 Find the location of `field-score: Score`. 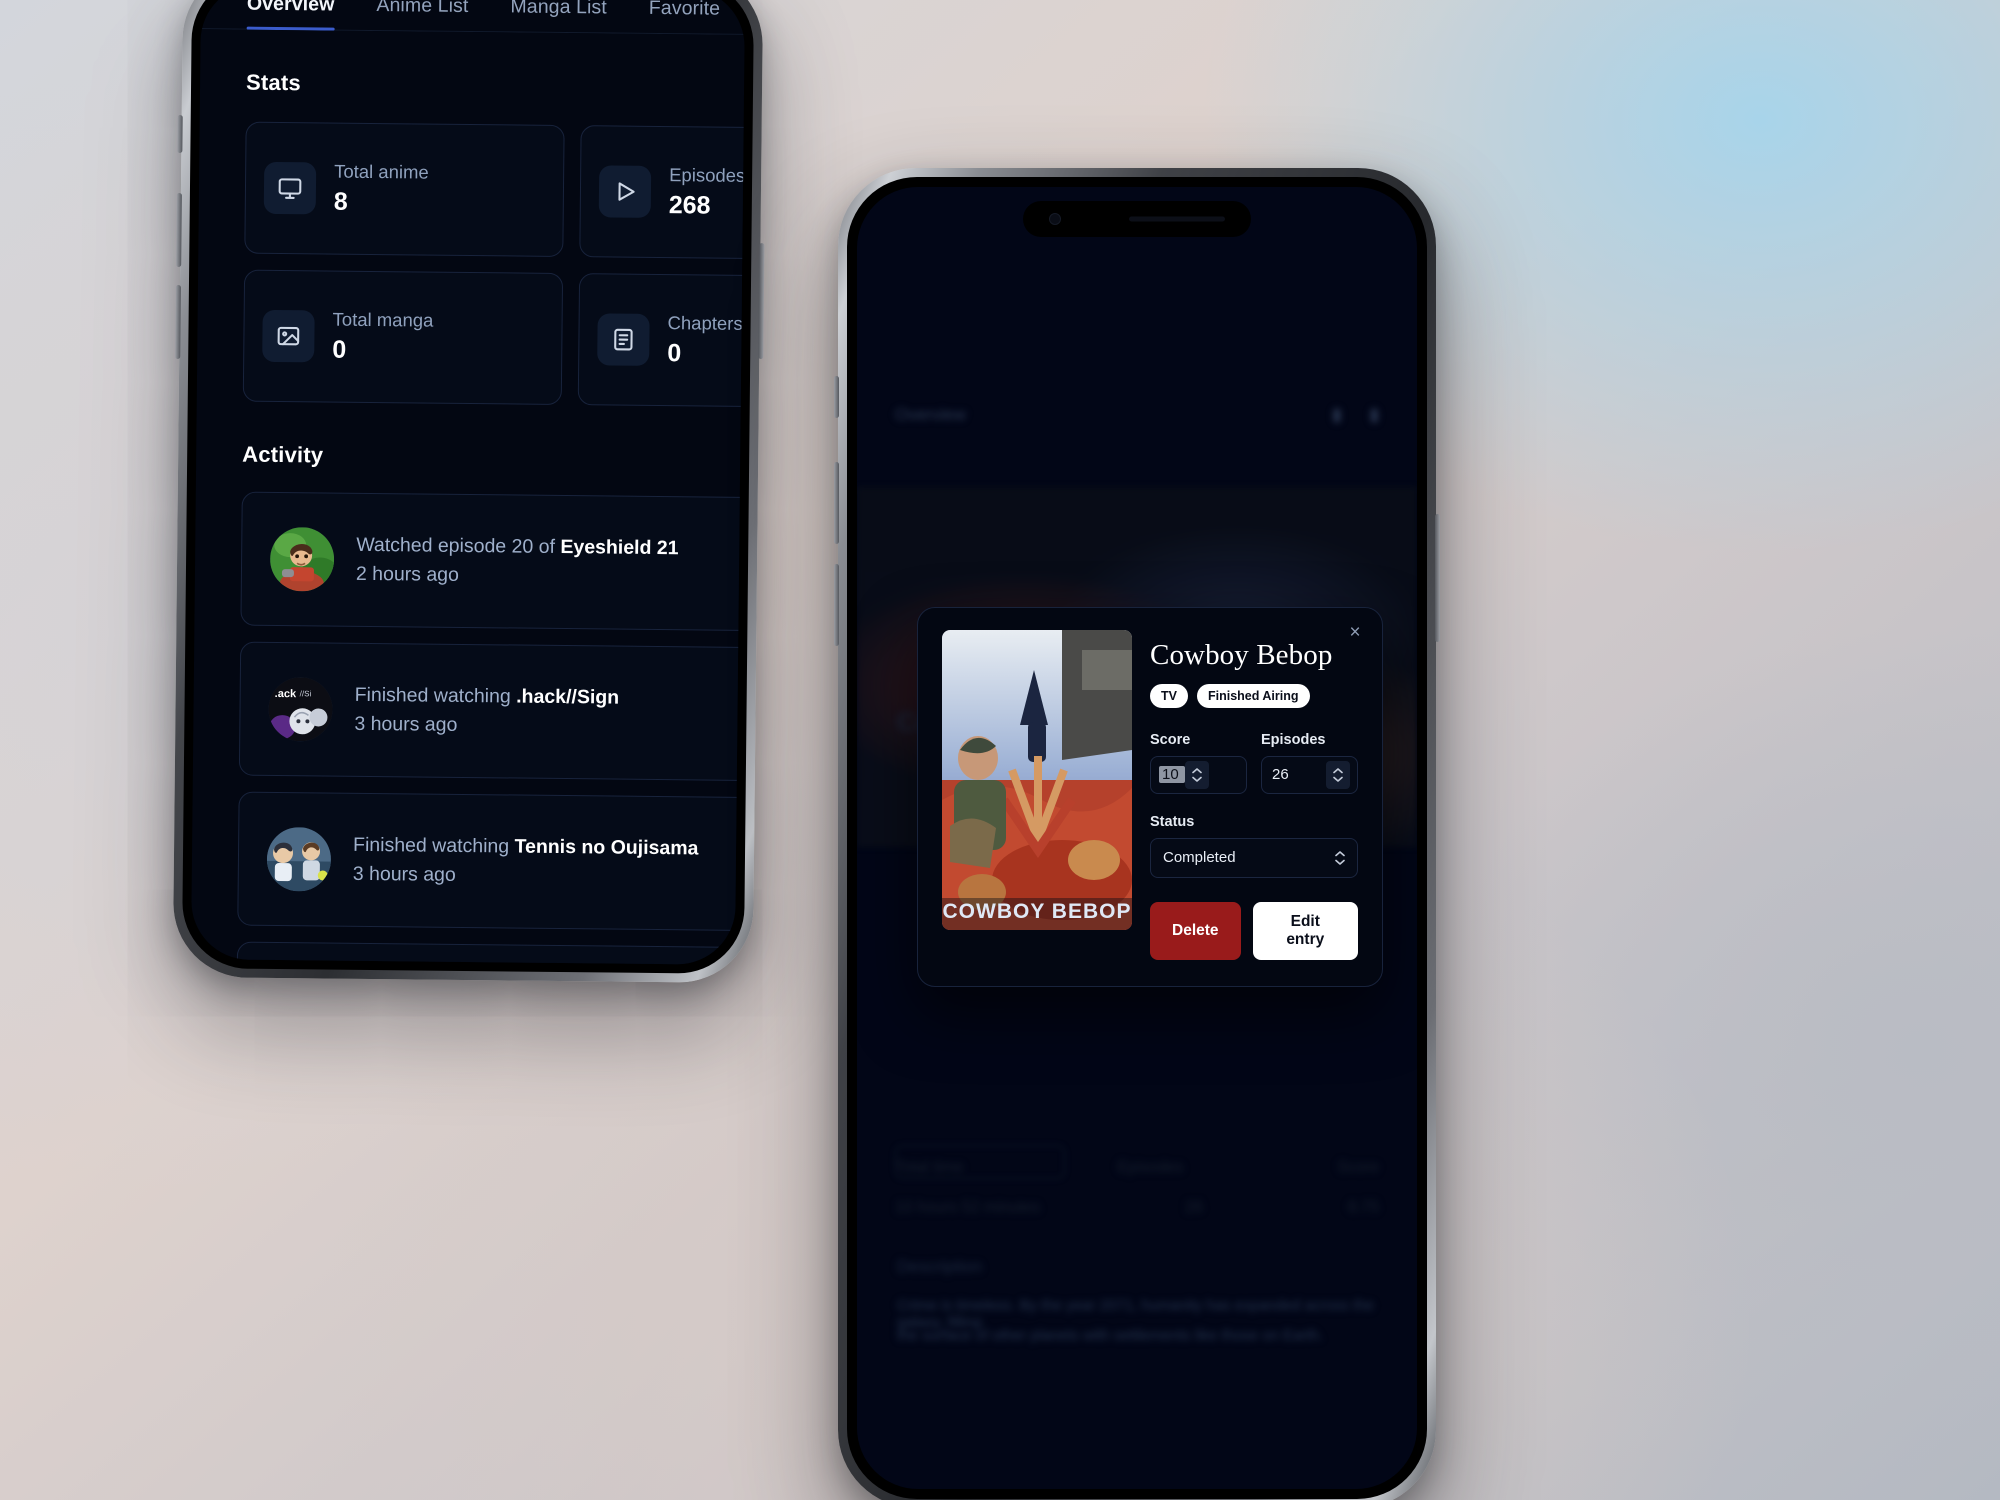

field-score: Score is located at coordinates (1198, 763).